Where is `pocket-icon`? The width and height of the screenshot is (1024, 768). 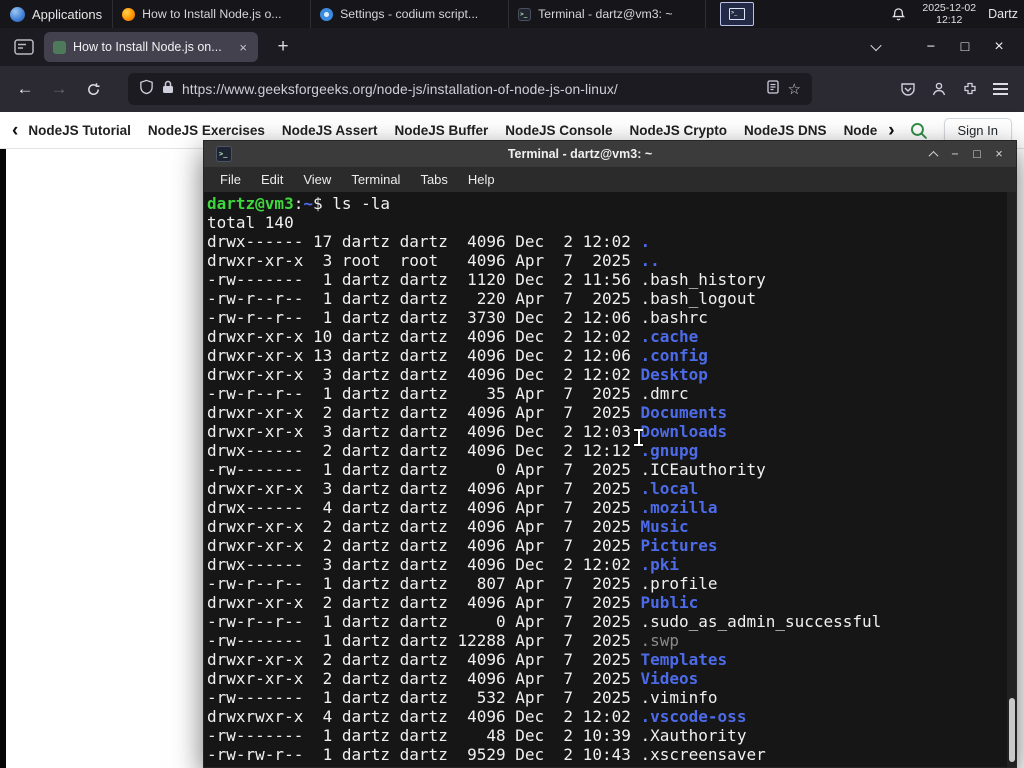
pocket-icon is located at coordinates (907, 89).